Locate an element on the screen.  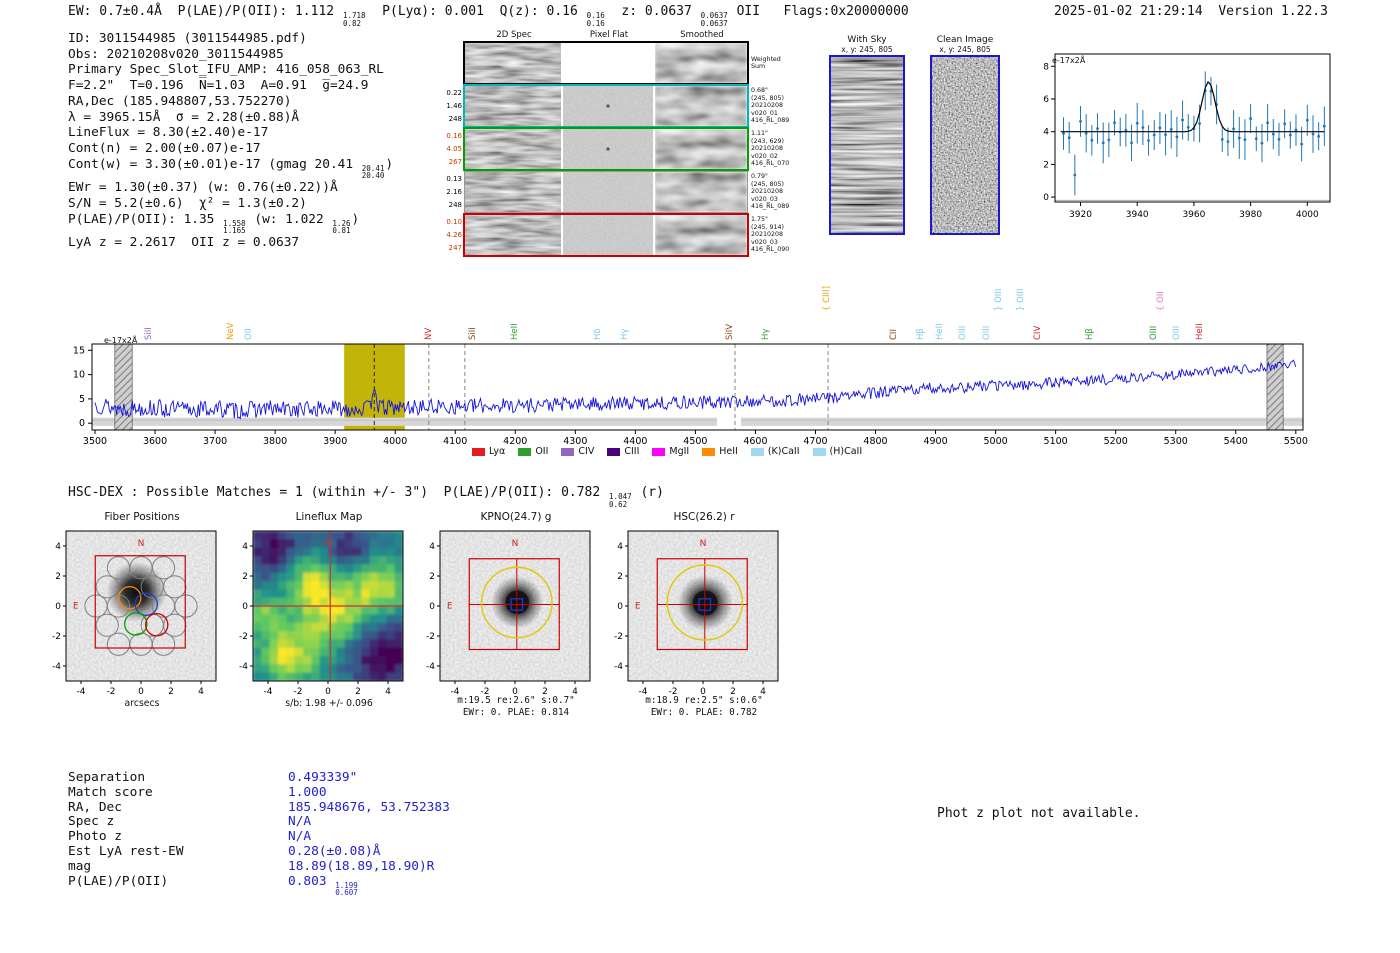
svg-text: 3960 is located at coordinates (1193, 215).